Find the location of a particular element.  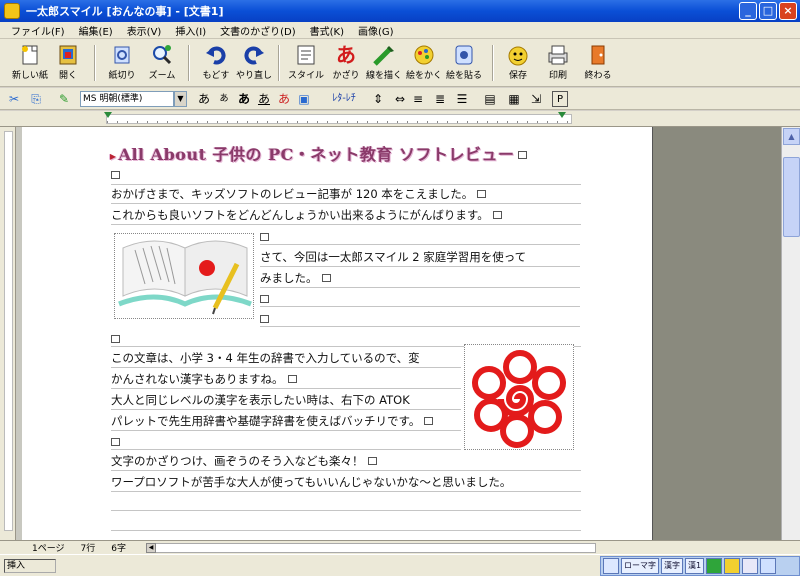

page-margin is located at coordinates (716, 333).